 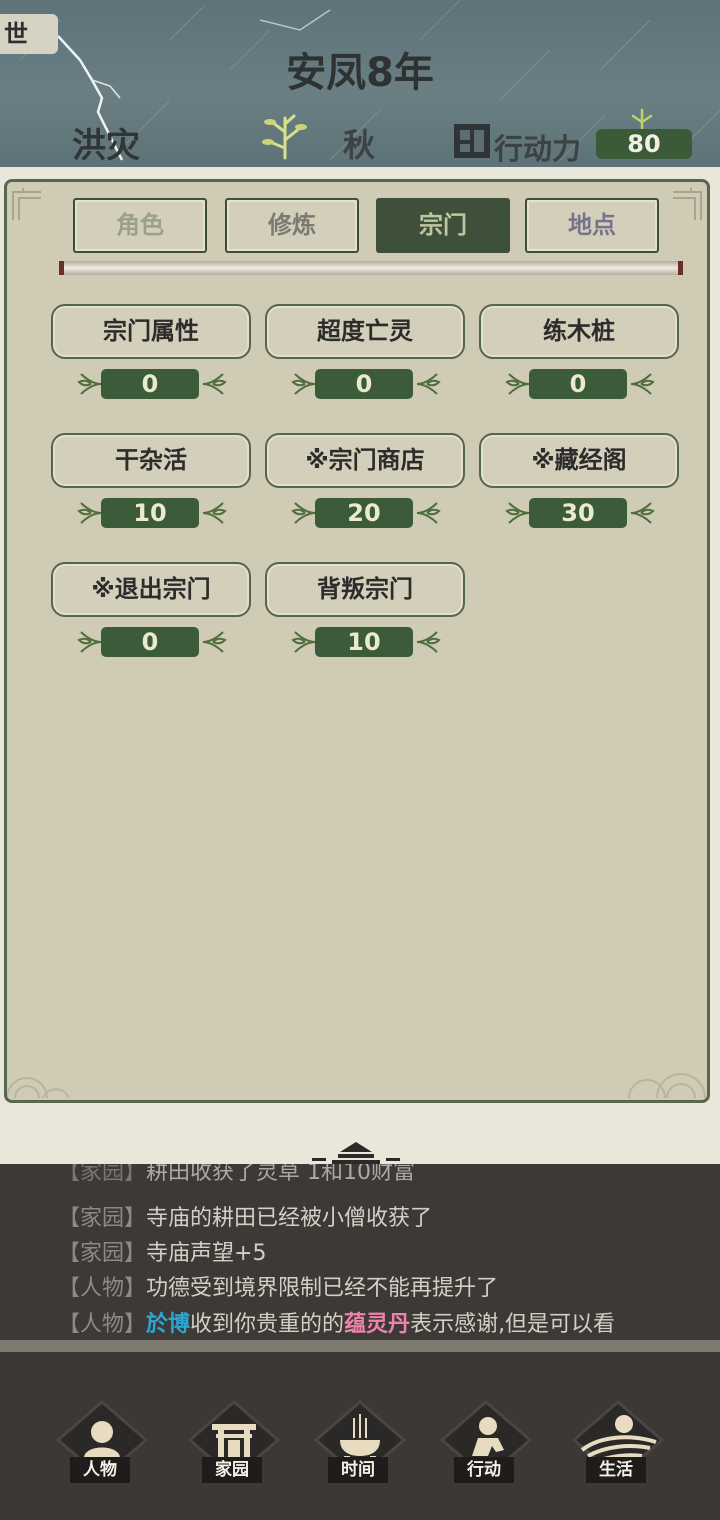 I want to click on log-entry: 【家园】寺庙声望+5, so click(x=162, y=1253).